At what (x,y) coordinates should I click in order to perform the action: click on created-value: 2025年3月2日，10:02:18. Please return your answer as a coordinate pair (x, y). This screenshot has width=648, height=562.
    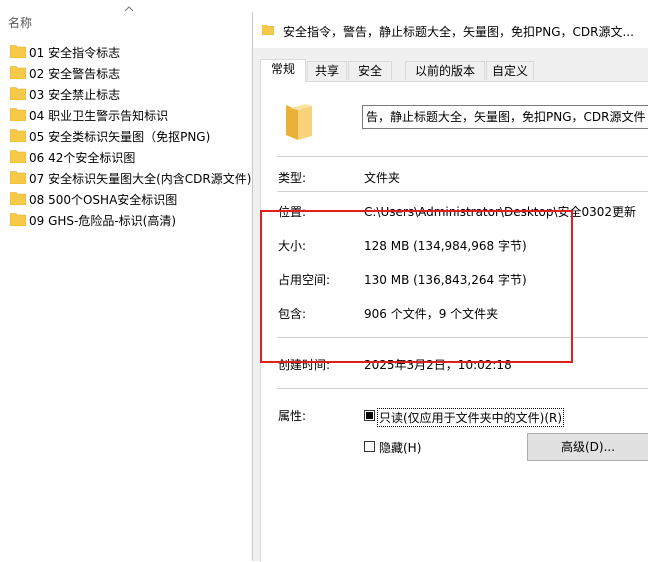
    Looking at the image, I should click on (438, 364).